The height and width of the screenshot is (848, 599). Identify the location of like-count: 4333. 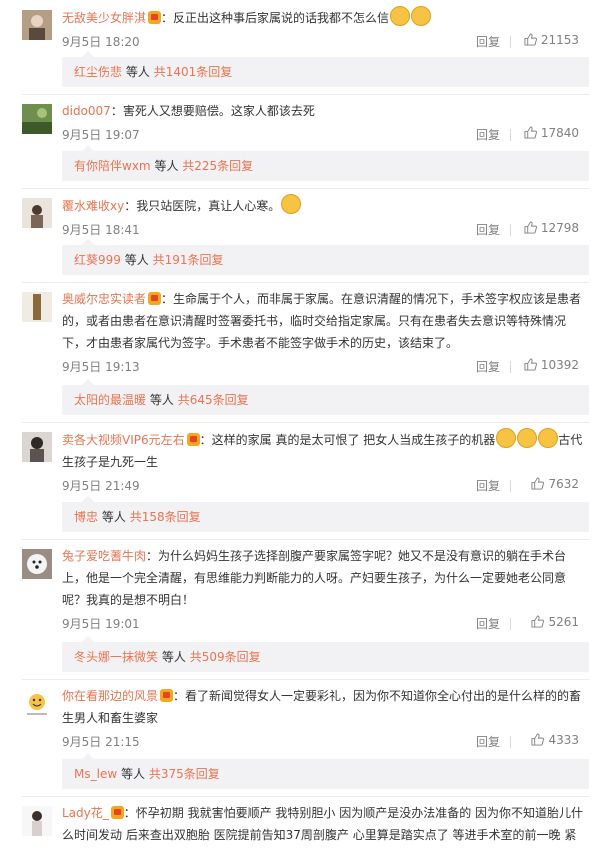
(563, 740).